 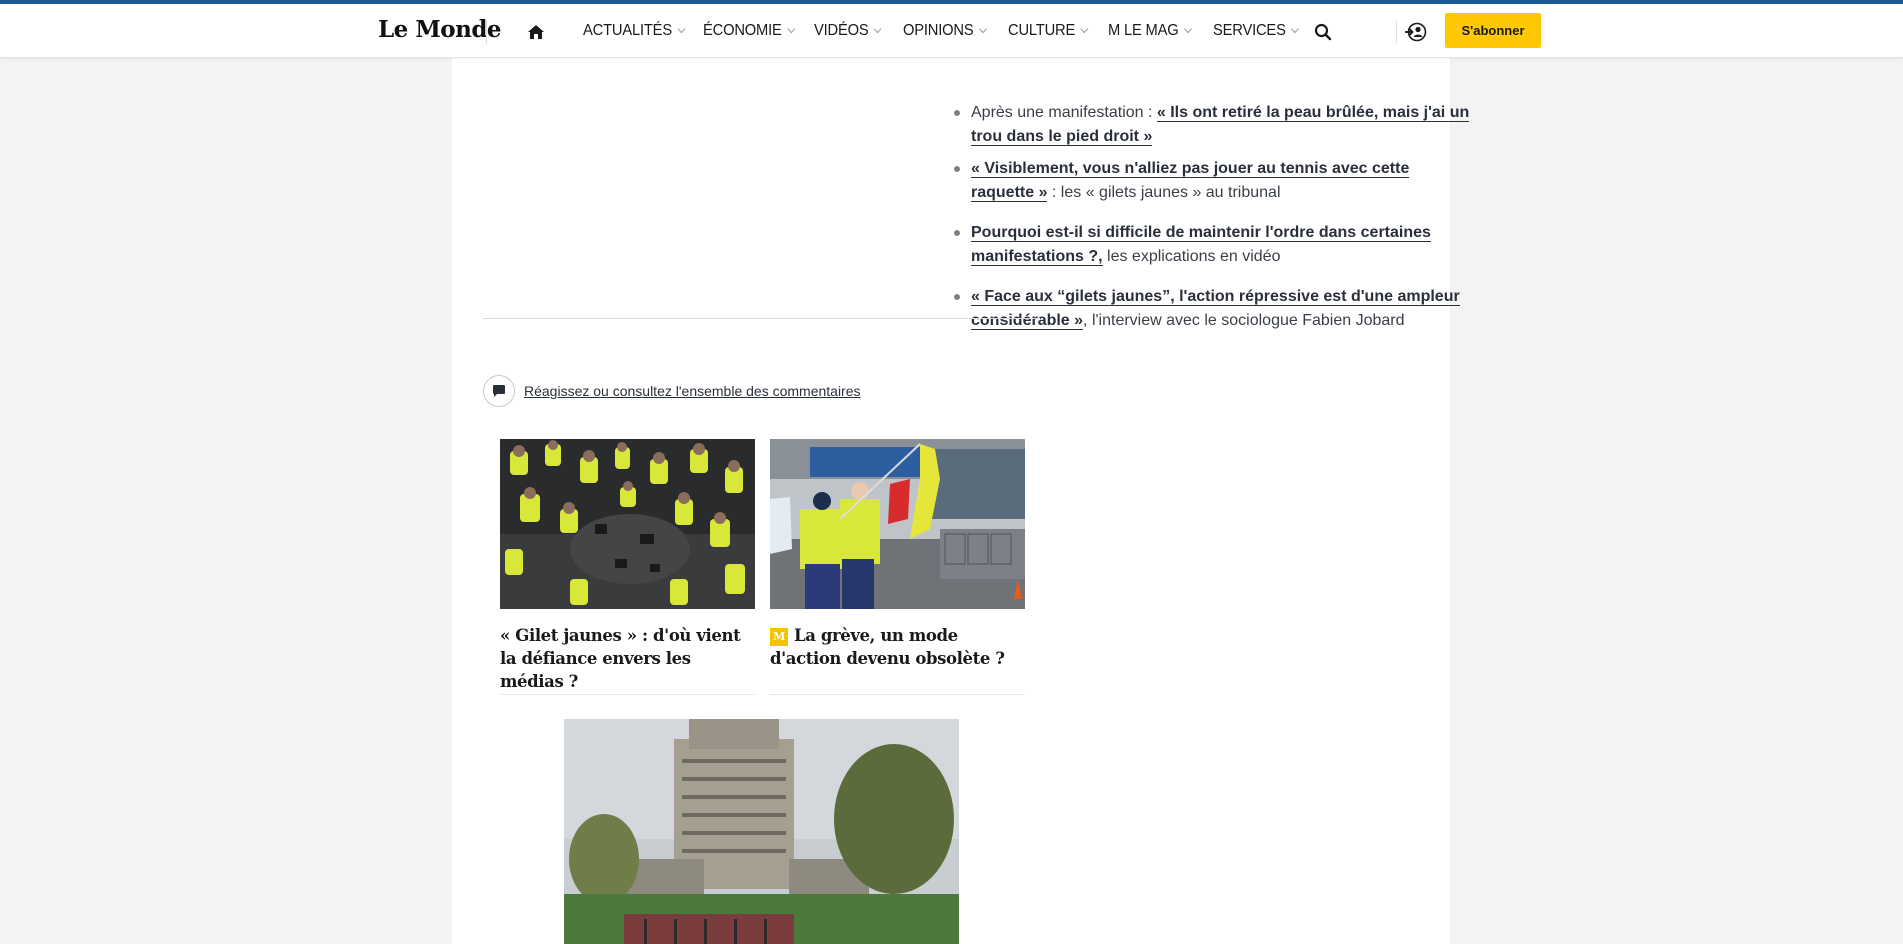 I want to click on nav-label: VIDÉOS, so click(x=841, y=30).